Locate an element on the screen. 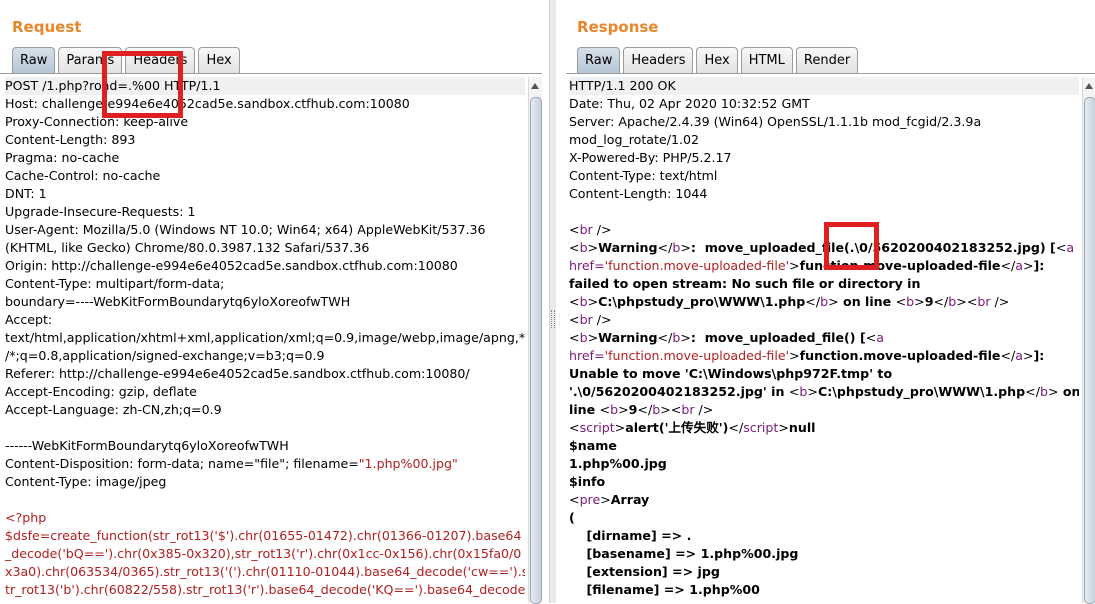  tab-headers: Headers is located at coordinates (658, 60).